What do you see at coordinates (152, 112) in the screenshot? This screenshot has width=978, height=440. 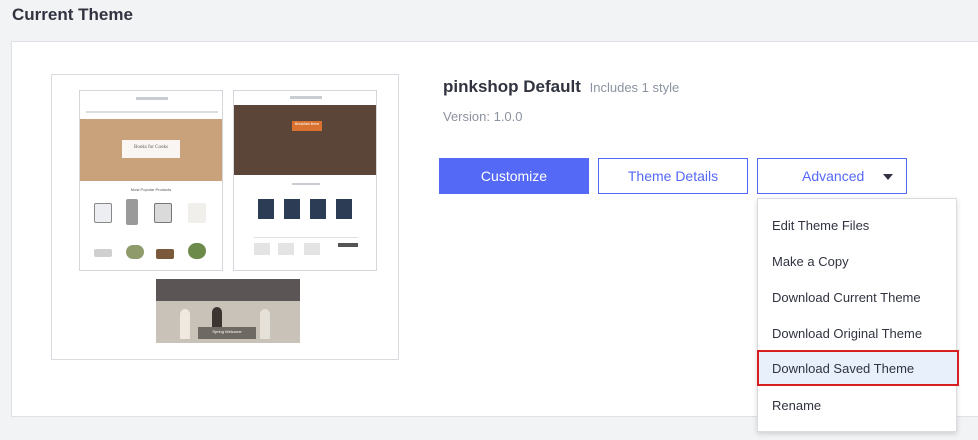 I see `thumb-nav` at bounding box center [152, 112].